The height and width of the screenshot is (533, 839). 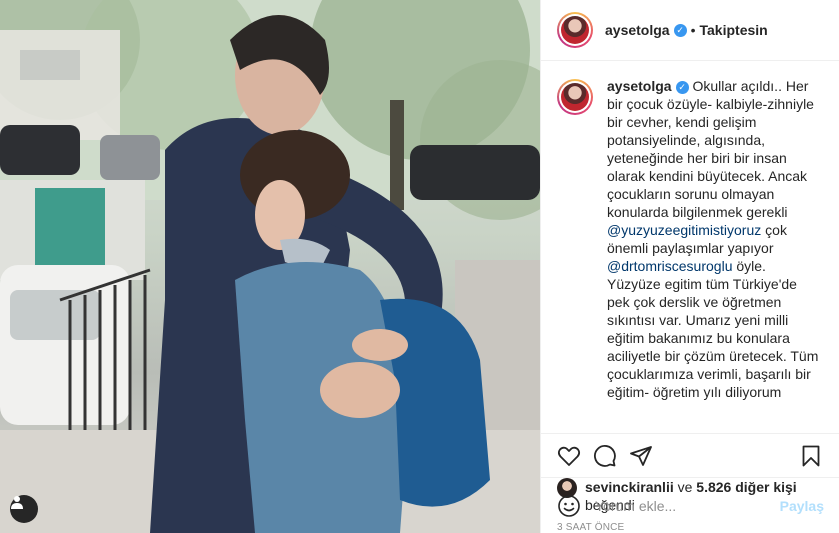 What do you see at coordinates (802, 506) in the screenshot?
I see `post-comment-button: Paylaş` at bounding box center [802, 506].